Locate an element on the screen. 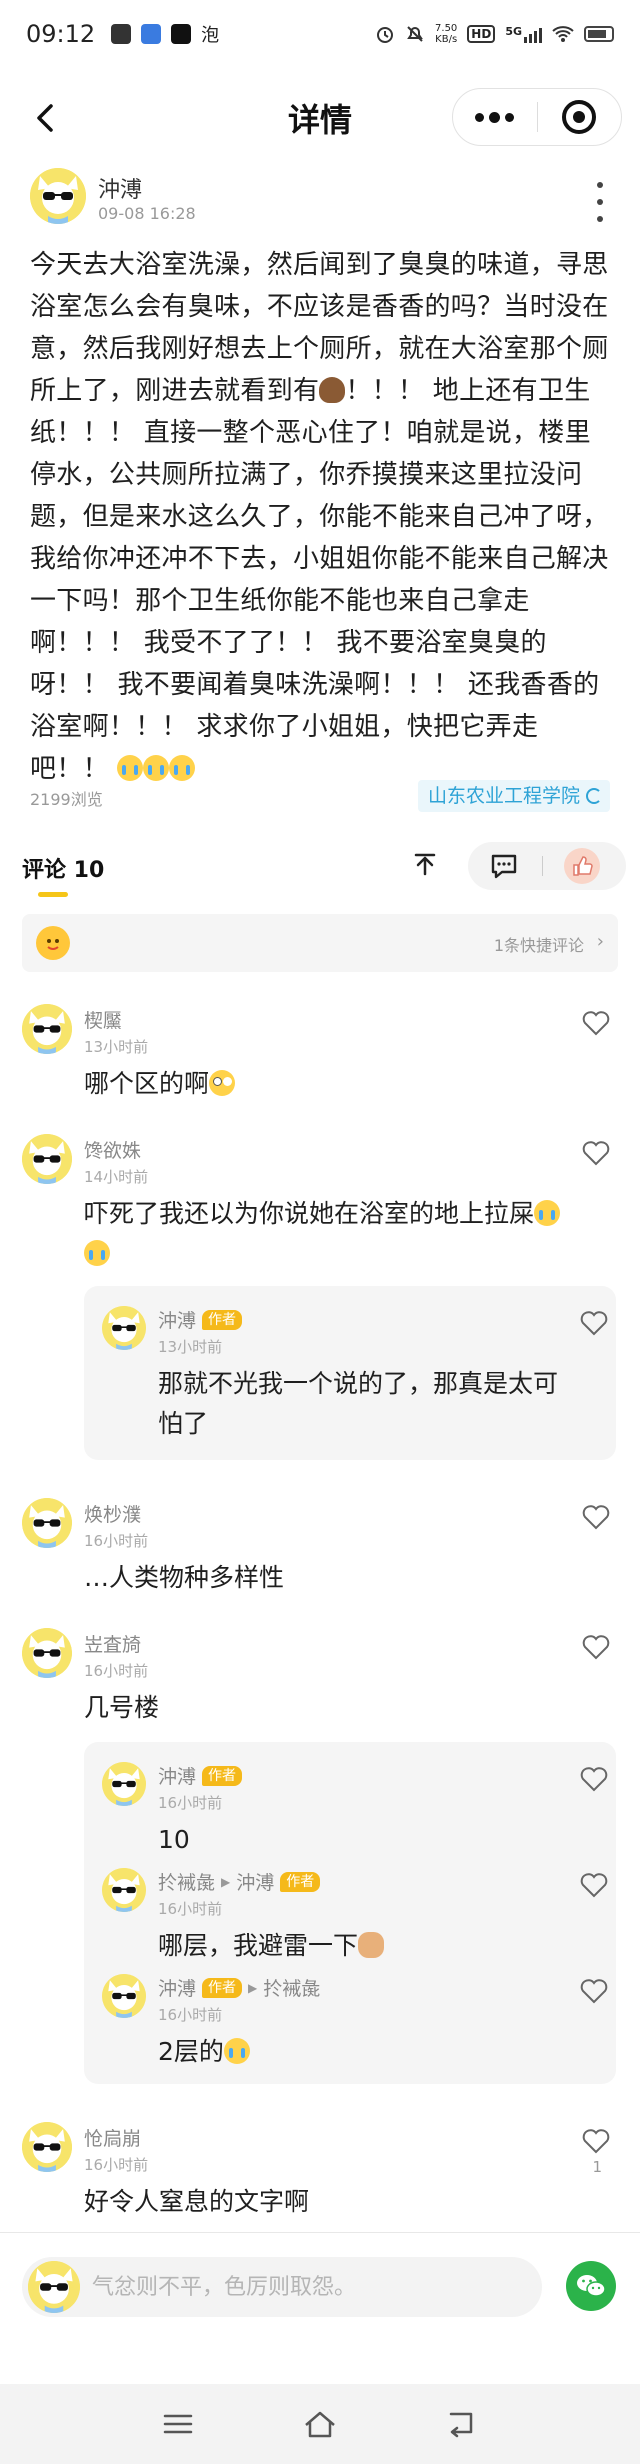 Image resolution: width=640 pixels, height=2464 pixels. comment-text: 几号楼 is located at coordinates (122, 1707).